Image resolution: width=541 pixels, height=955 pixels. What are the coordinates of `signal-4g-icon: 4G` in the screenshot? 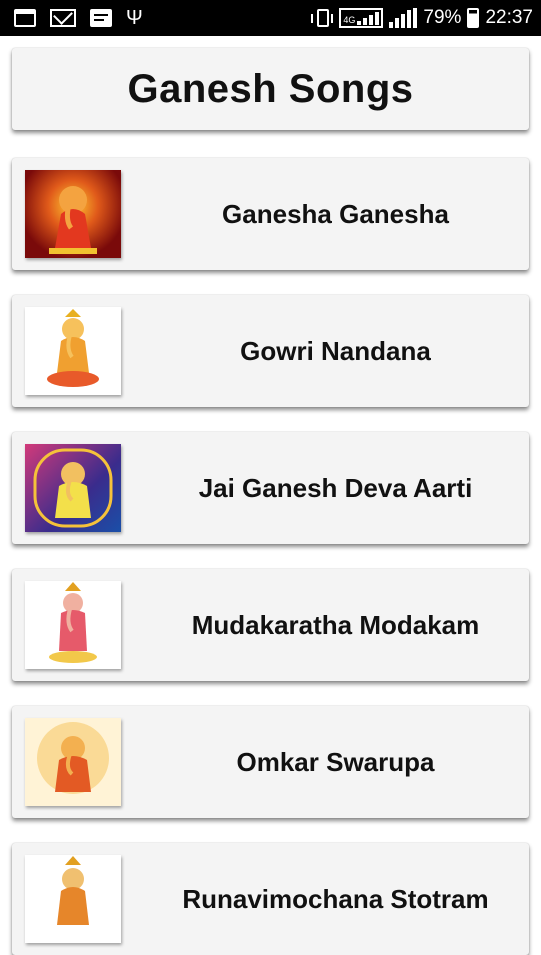 It's located at (361, 18).